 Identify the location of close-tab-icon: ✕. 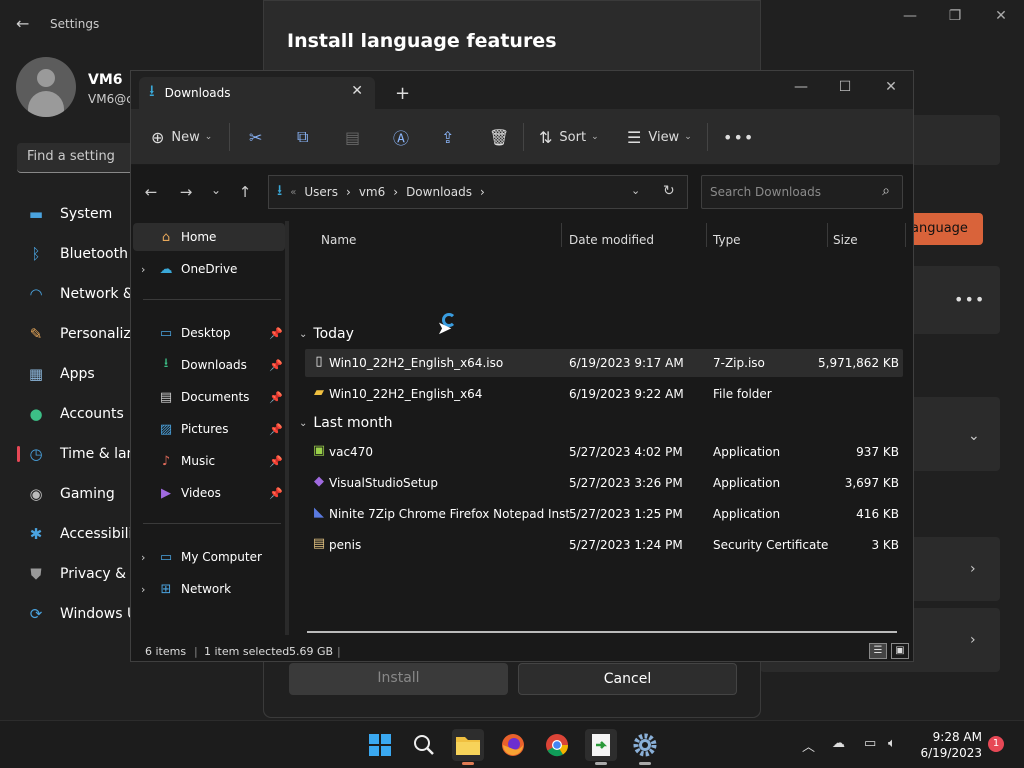
(357, 91).